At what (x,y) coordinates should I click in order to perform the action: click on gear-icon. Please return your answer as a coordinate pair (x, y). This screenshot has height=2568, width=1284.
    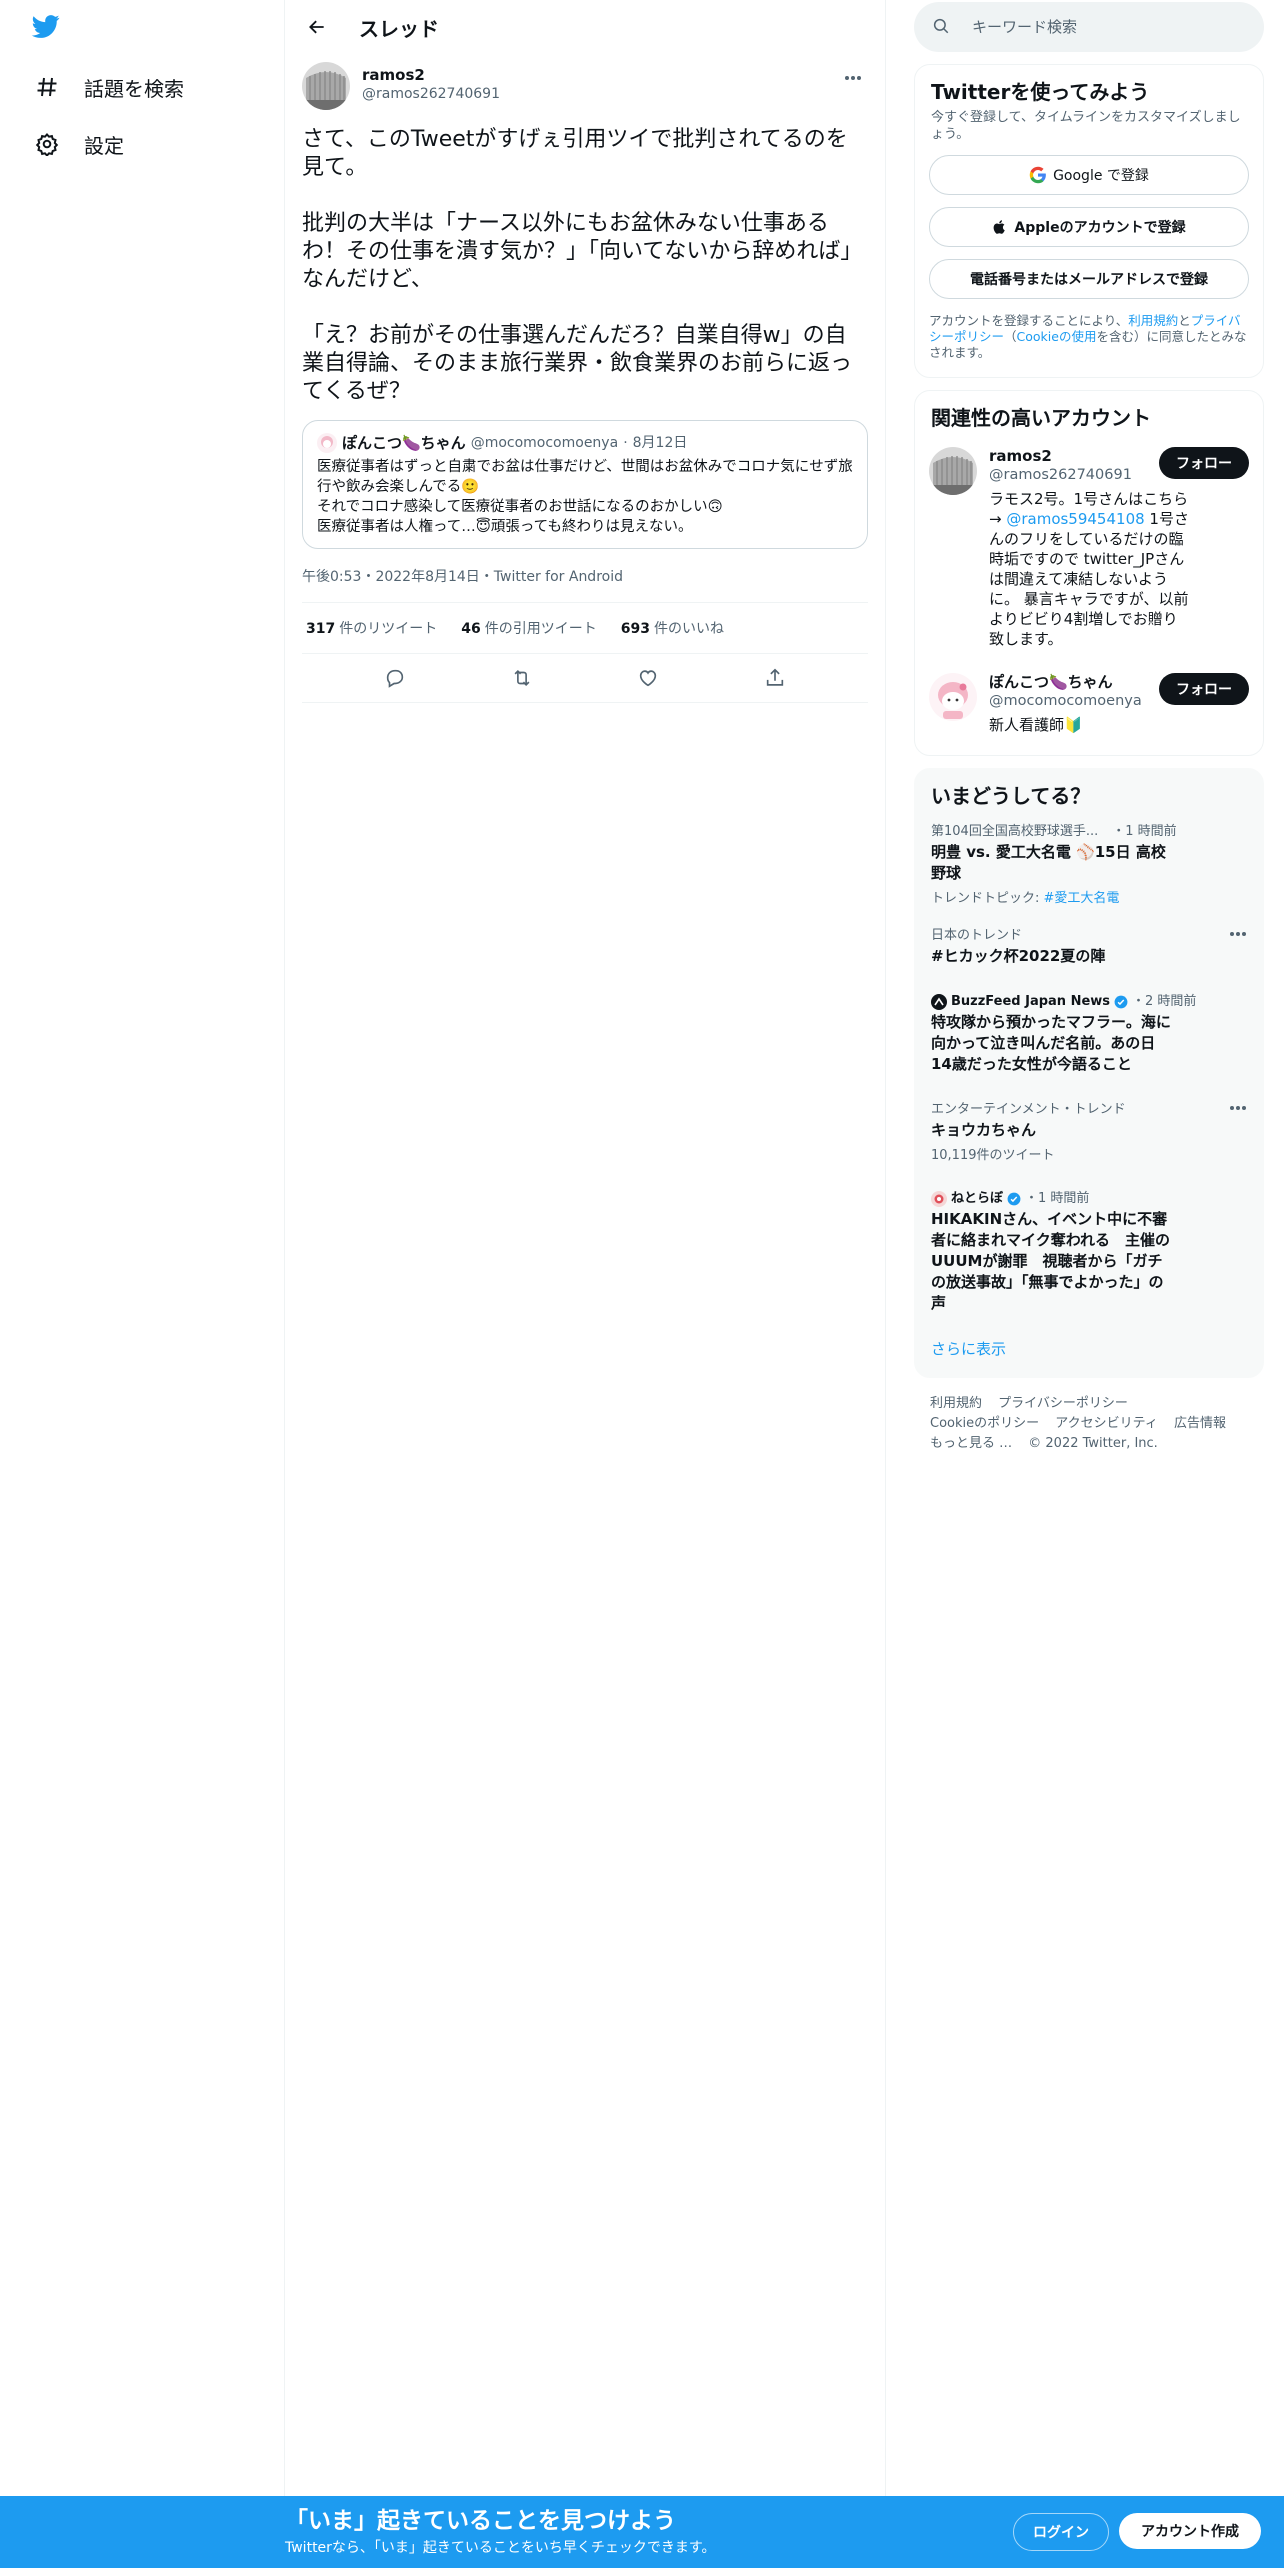
    Looking at the image, I should click on (47, 144).